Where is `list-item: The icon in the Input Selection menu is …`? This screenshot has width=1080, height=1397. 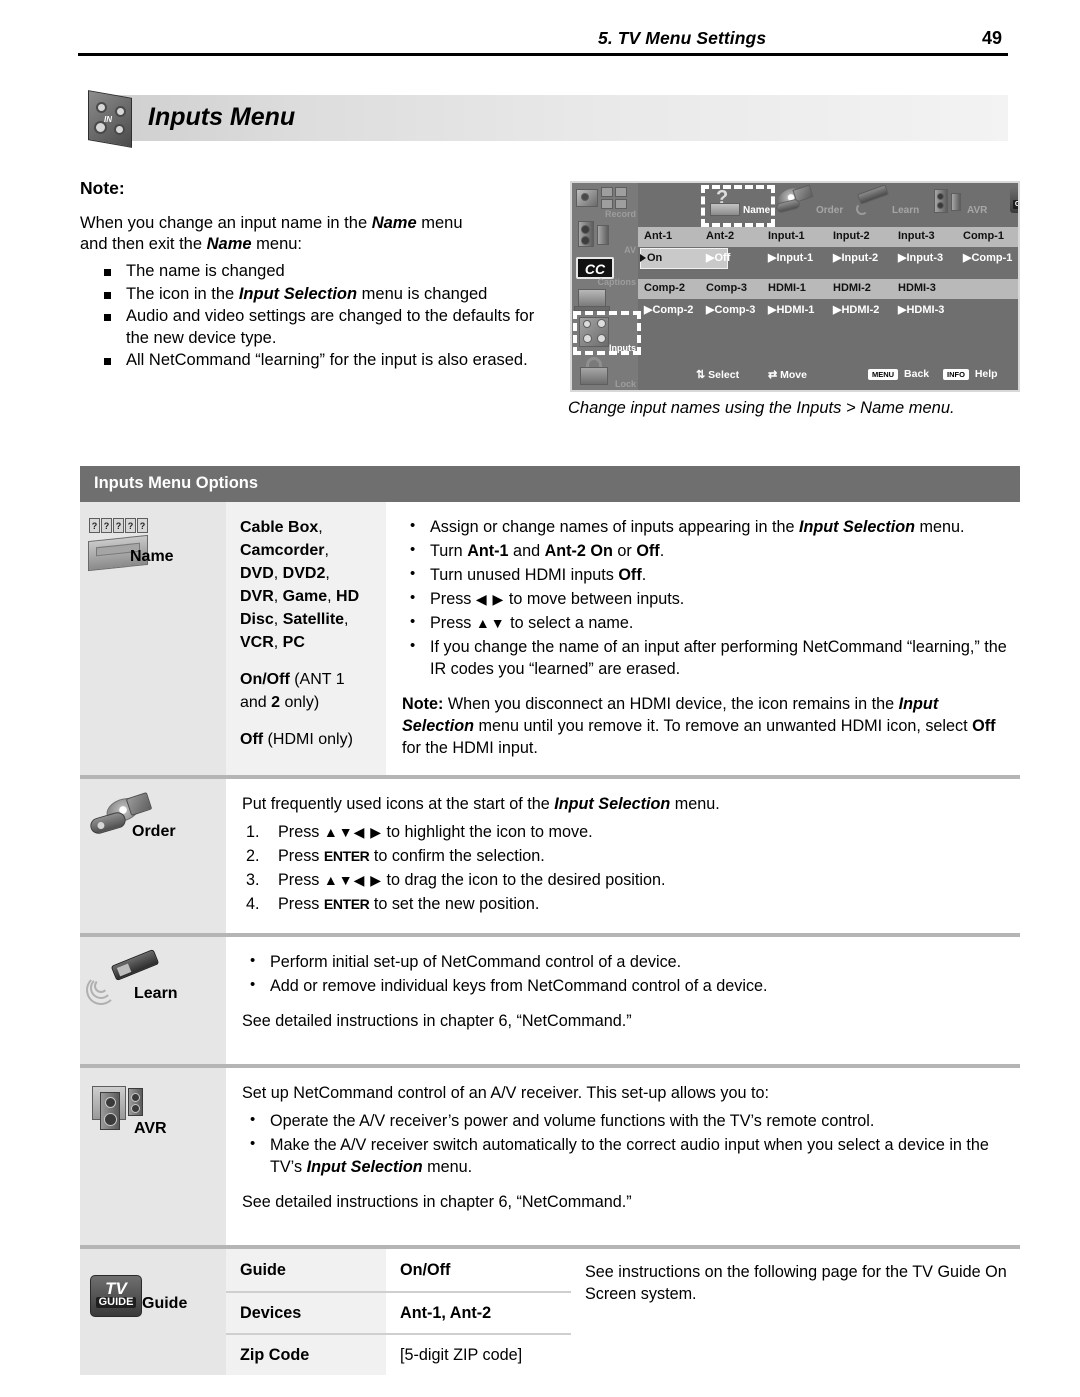 list-item: The icon in the Input Selection menu is … is located at coordinates (315, 295).